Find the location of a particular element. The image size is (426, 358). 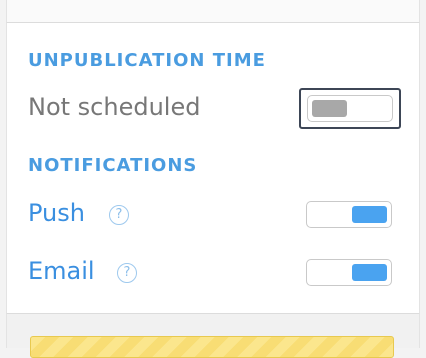

unpublication-toggle is located at coordinates (350, 108).